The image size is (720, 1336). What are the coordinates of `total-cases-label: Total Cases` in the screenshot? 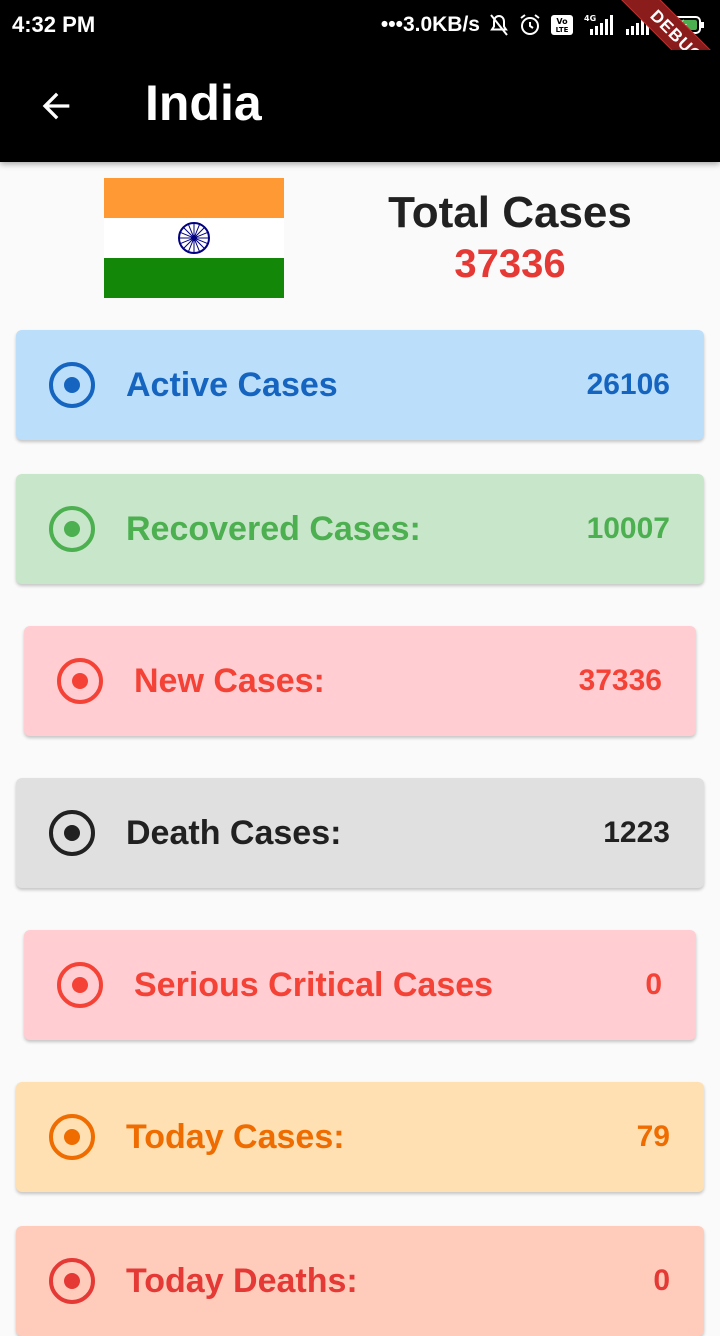 It's located at (510, 212).